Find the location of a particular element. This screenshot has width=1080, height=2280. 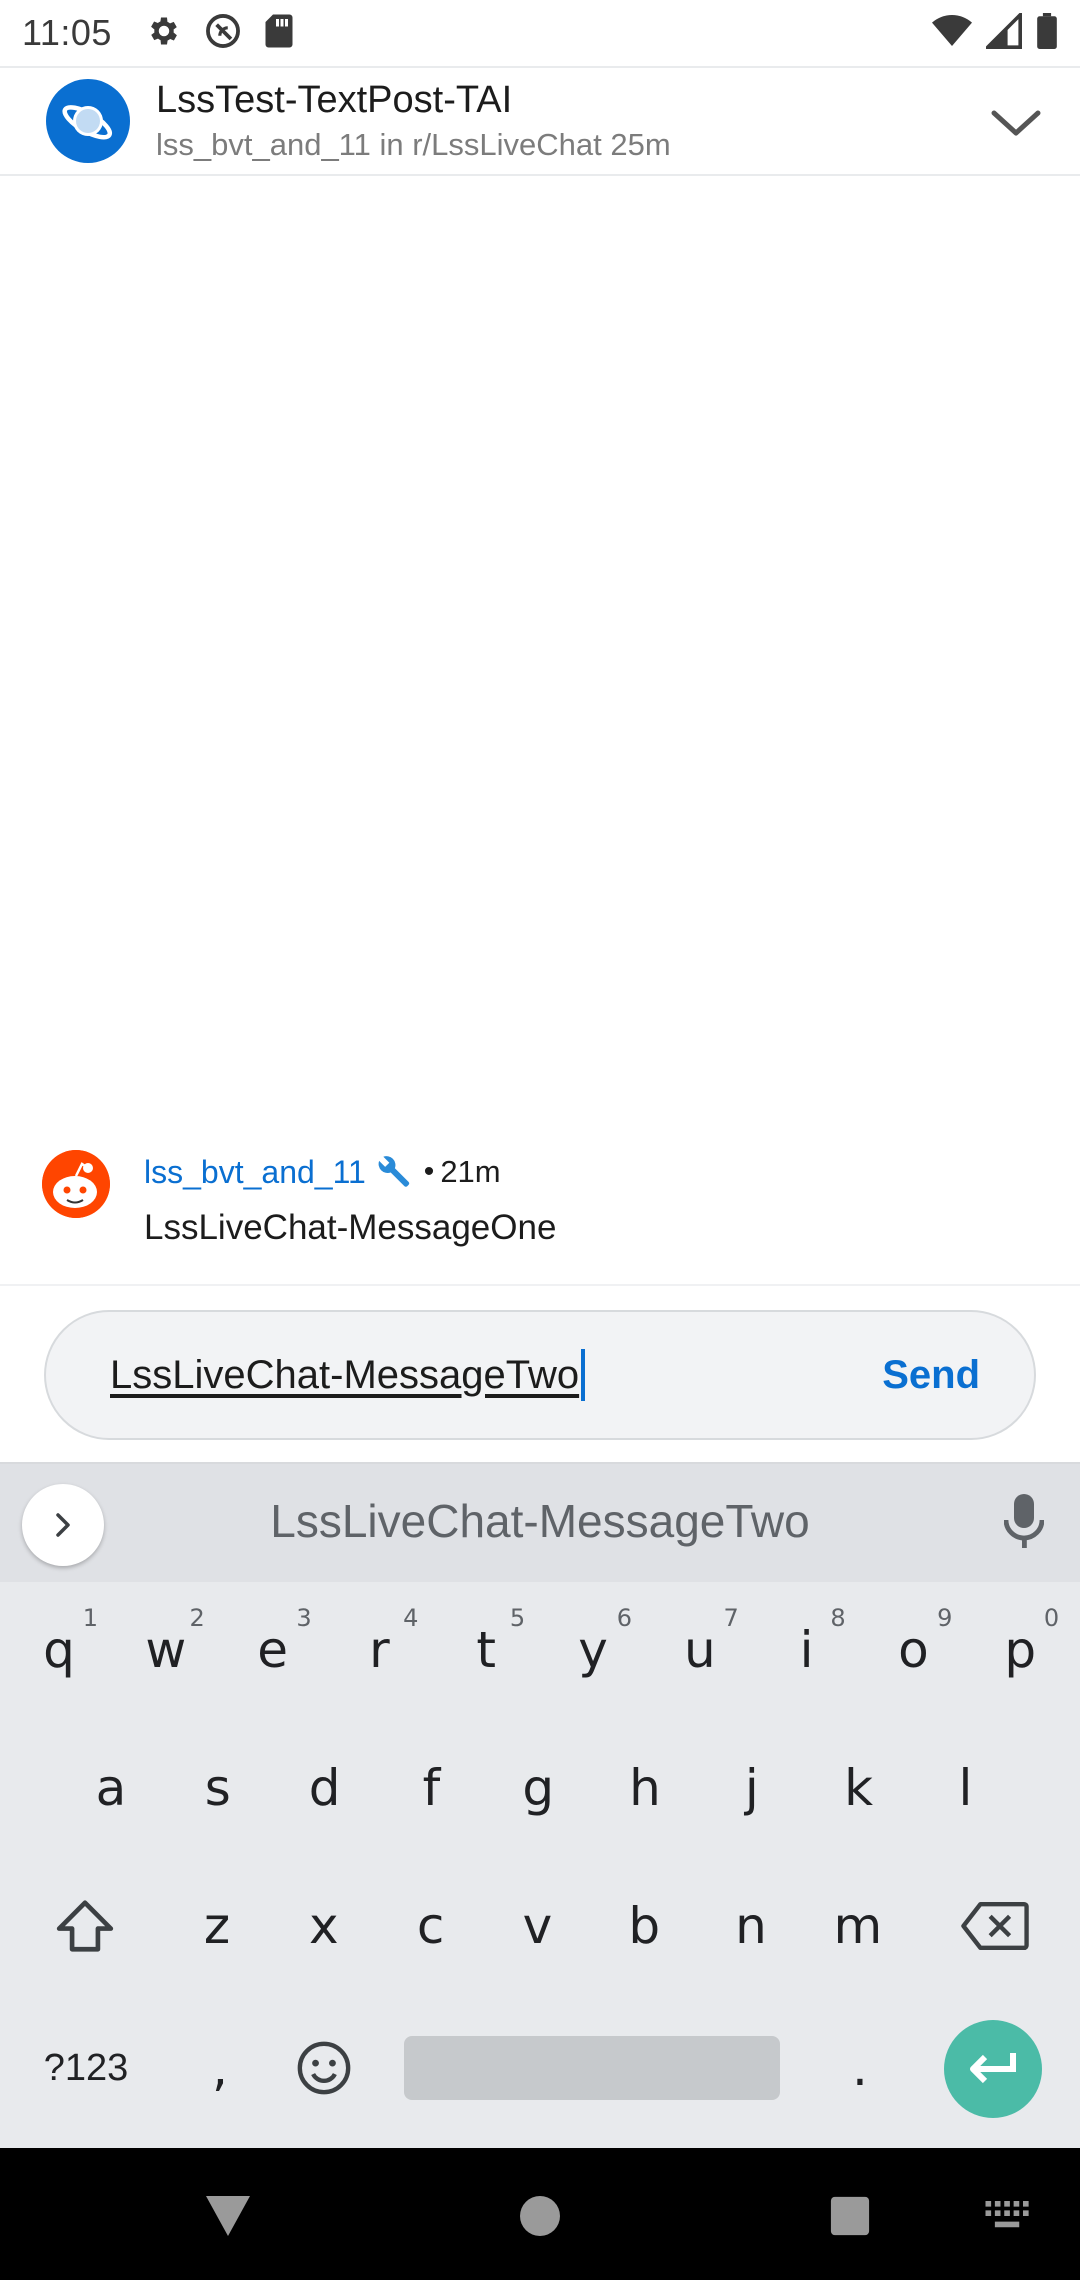

key-n: n is located at coordinates (751, 1926).